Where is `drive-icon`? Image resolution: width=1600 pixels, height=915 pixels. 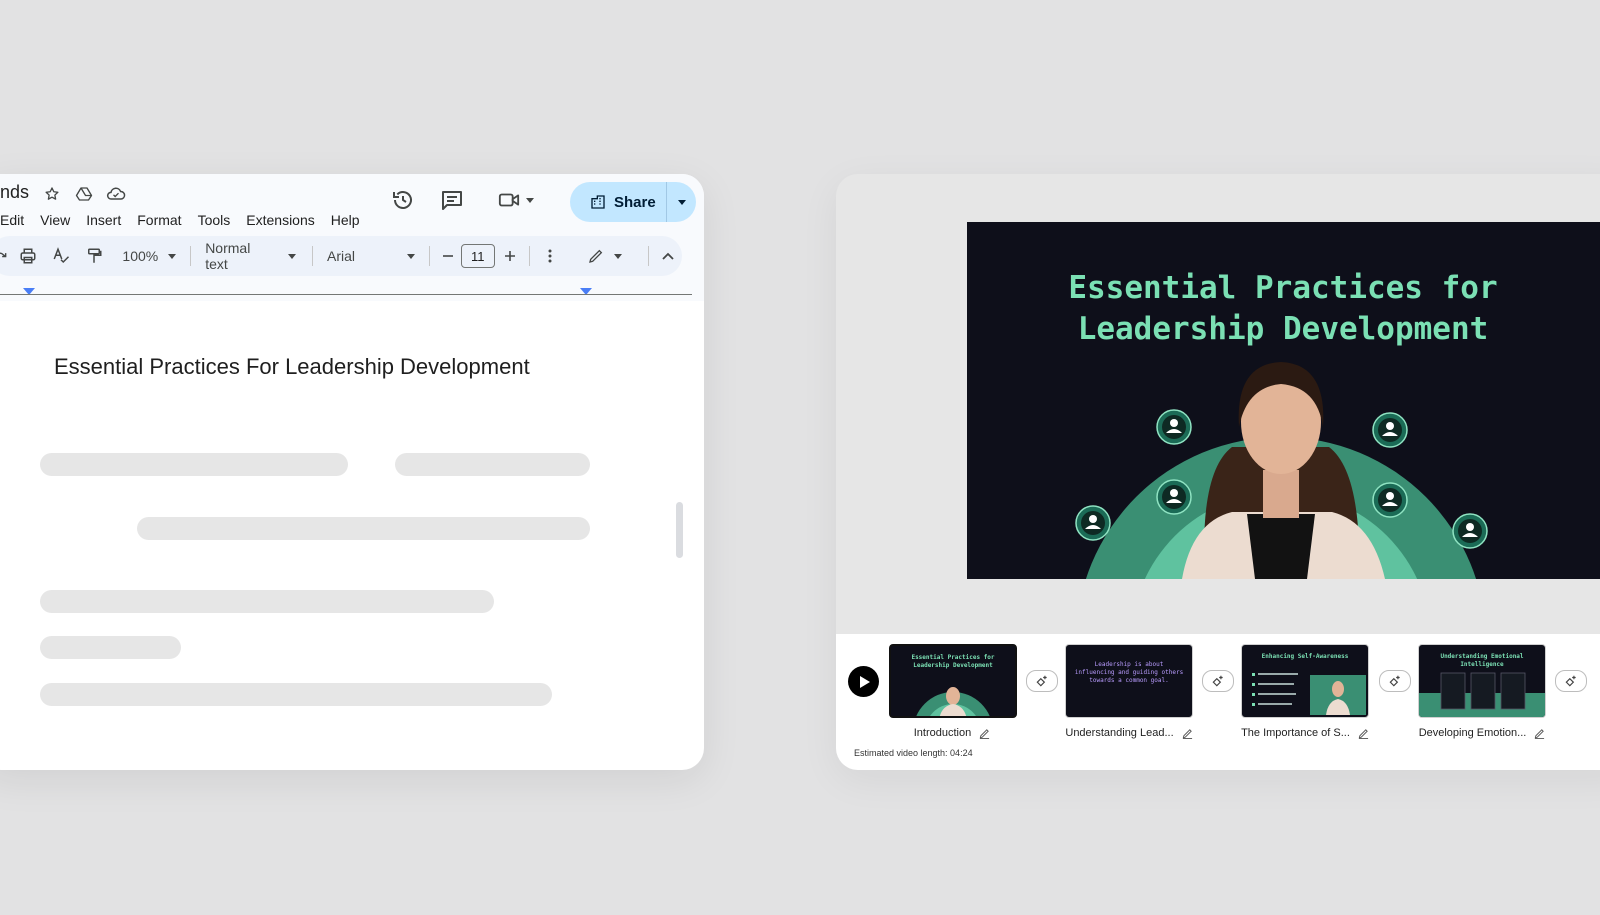 drive-icon is located at coordinates (84, 194).